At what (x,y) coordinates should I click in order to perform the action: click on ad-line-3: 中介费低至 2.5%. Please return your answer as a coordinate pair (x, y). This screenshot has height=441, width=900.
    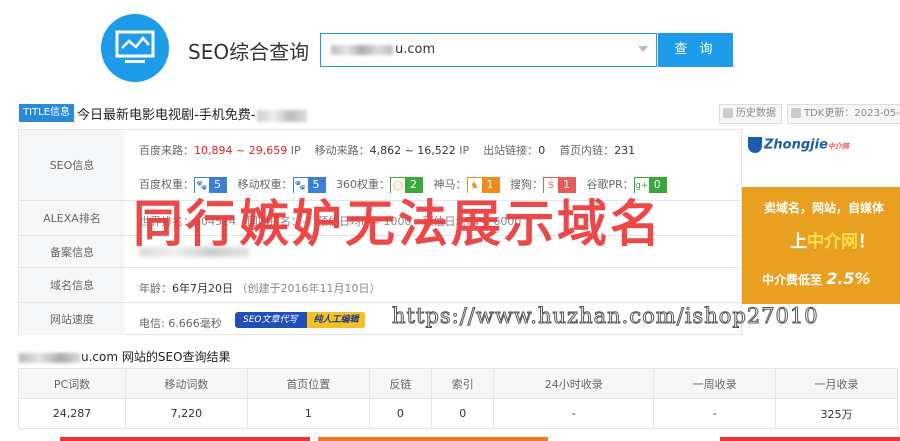
    Looking at the image, I should click on (816, 278).